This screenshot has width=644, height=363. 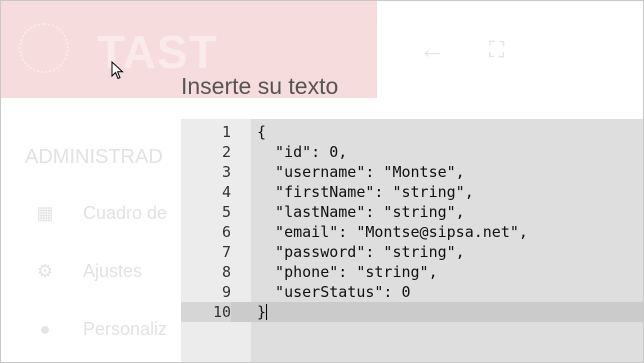 I want to click on sidebar-item-settings: ⚙ Ajustes, so click(x=88, y=271).